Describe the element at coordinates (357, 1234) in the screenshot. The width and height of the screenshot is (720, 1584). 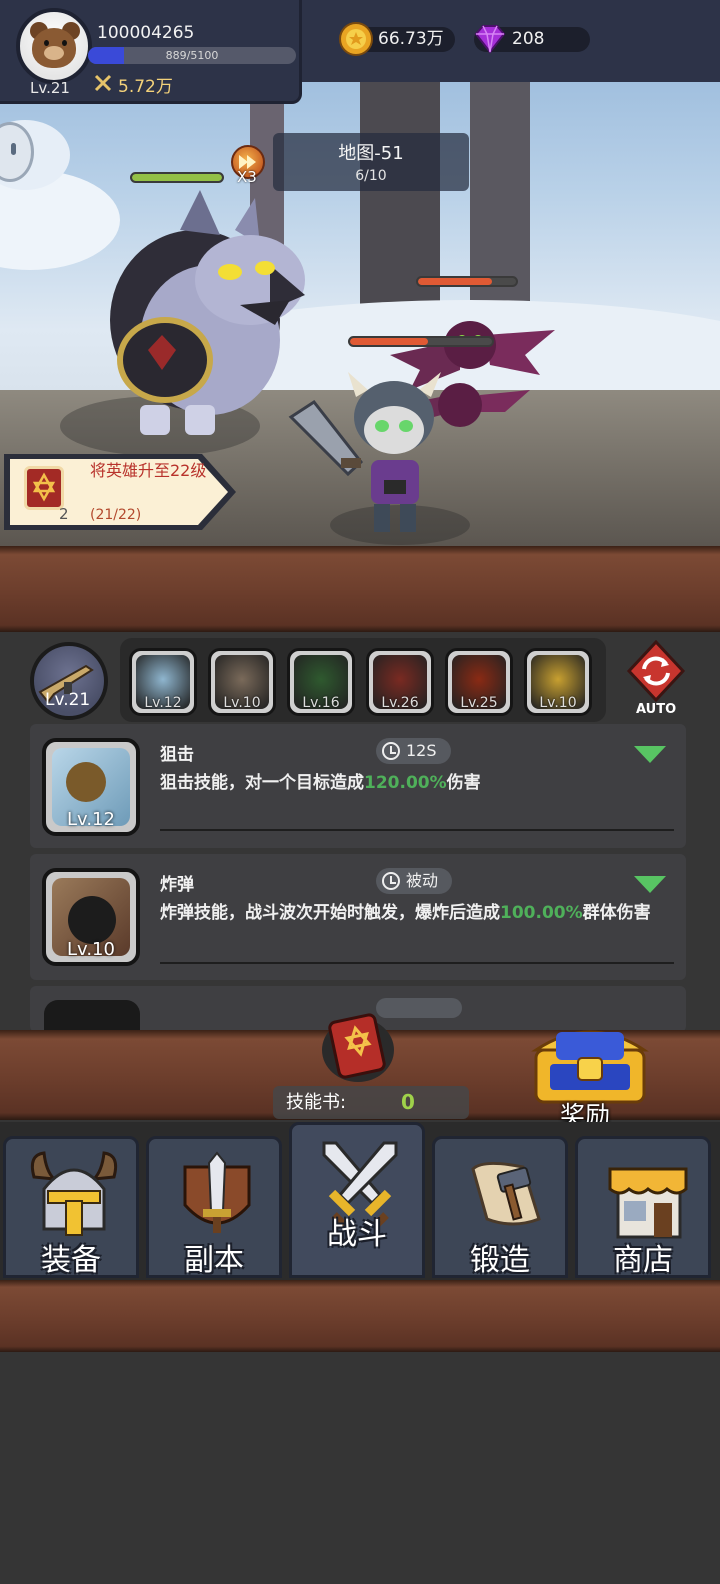
I see `tab-label: 战斗` at that location.